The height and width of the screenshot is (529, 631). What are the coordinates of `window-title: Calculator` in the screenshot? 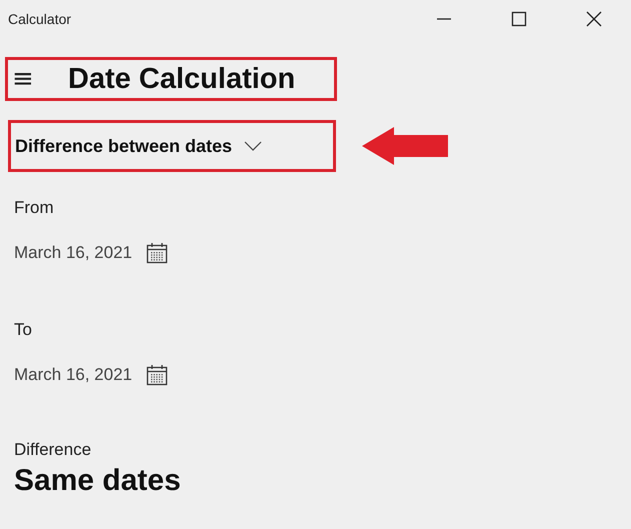 It's located at (40, 19).